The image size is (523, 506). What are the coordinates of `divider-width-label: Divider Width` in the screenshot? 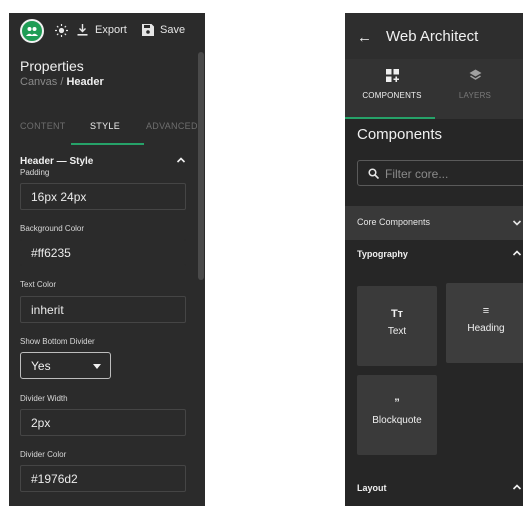 It's located at (44, 398).